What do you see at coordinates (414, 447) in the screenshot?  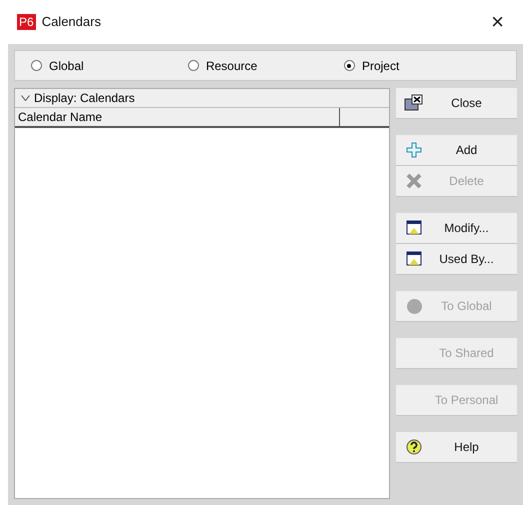 I see `help-icon` at bounding box center [414, 447].